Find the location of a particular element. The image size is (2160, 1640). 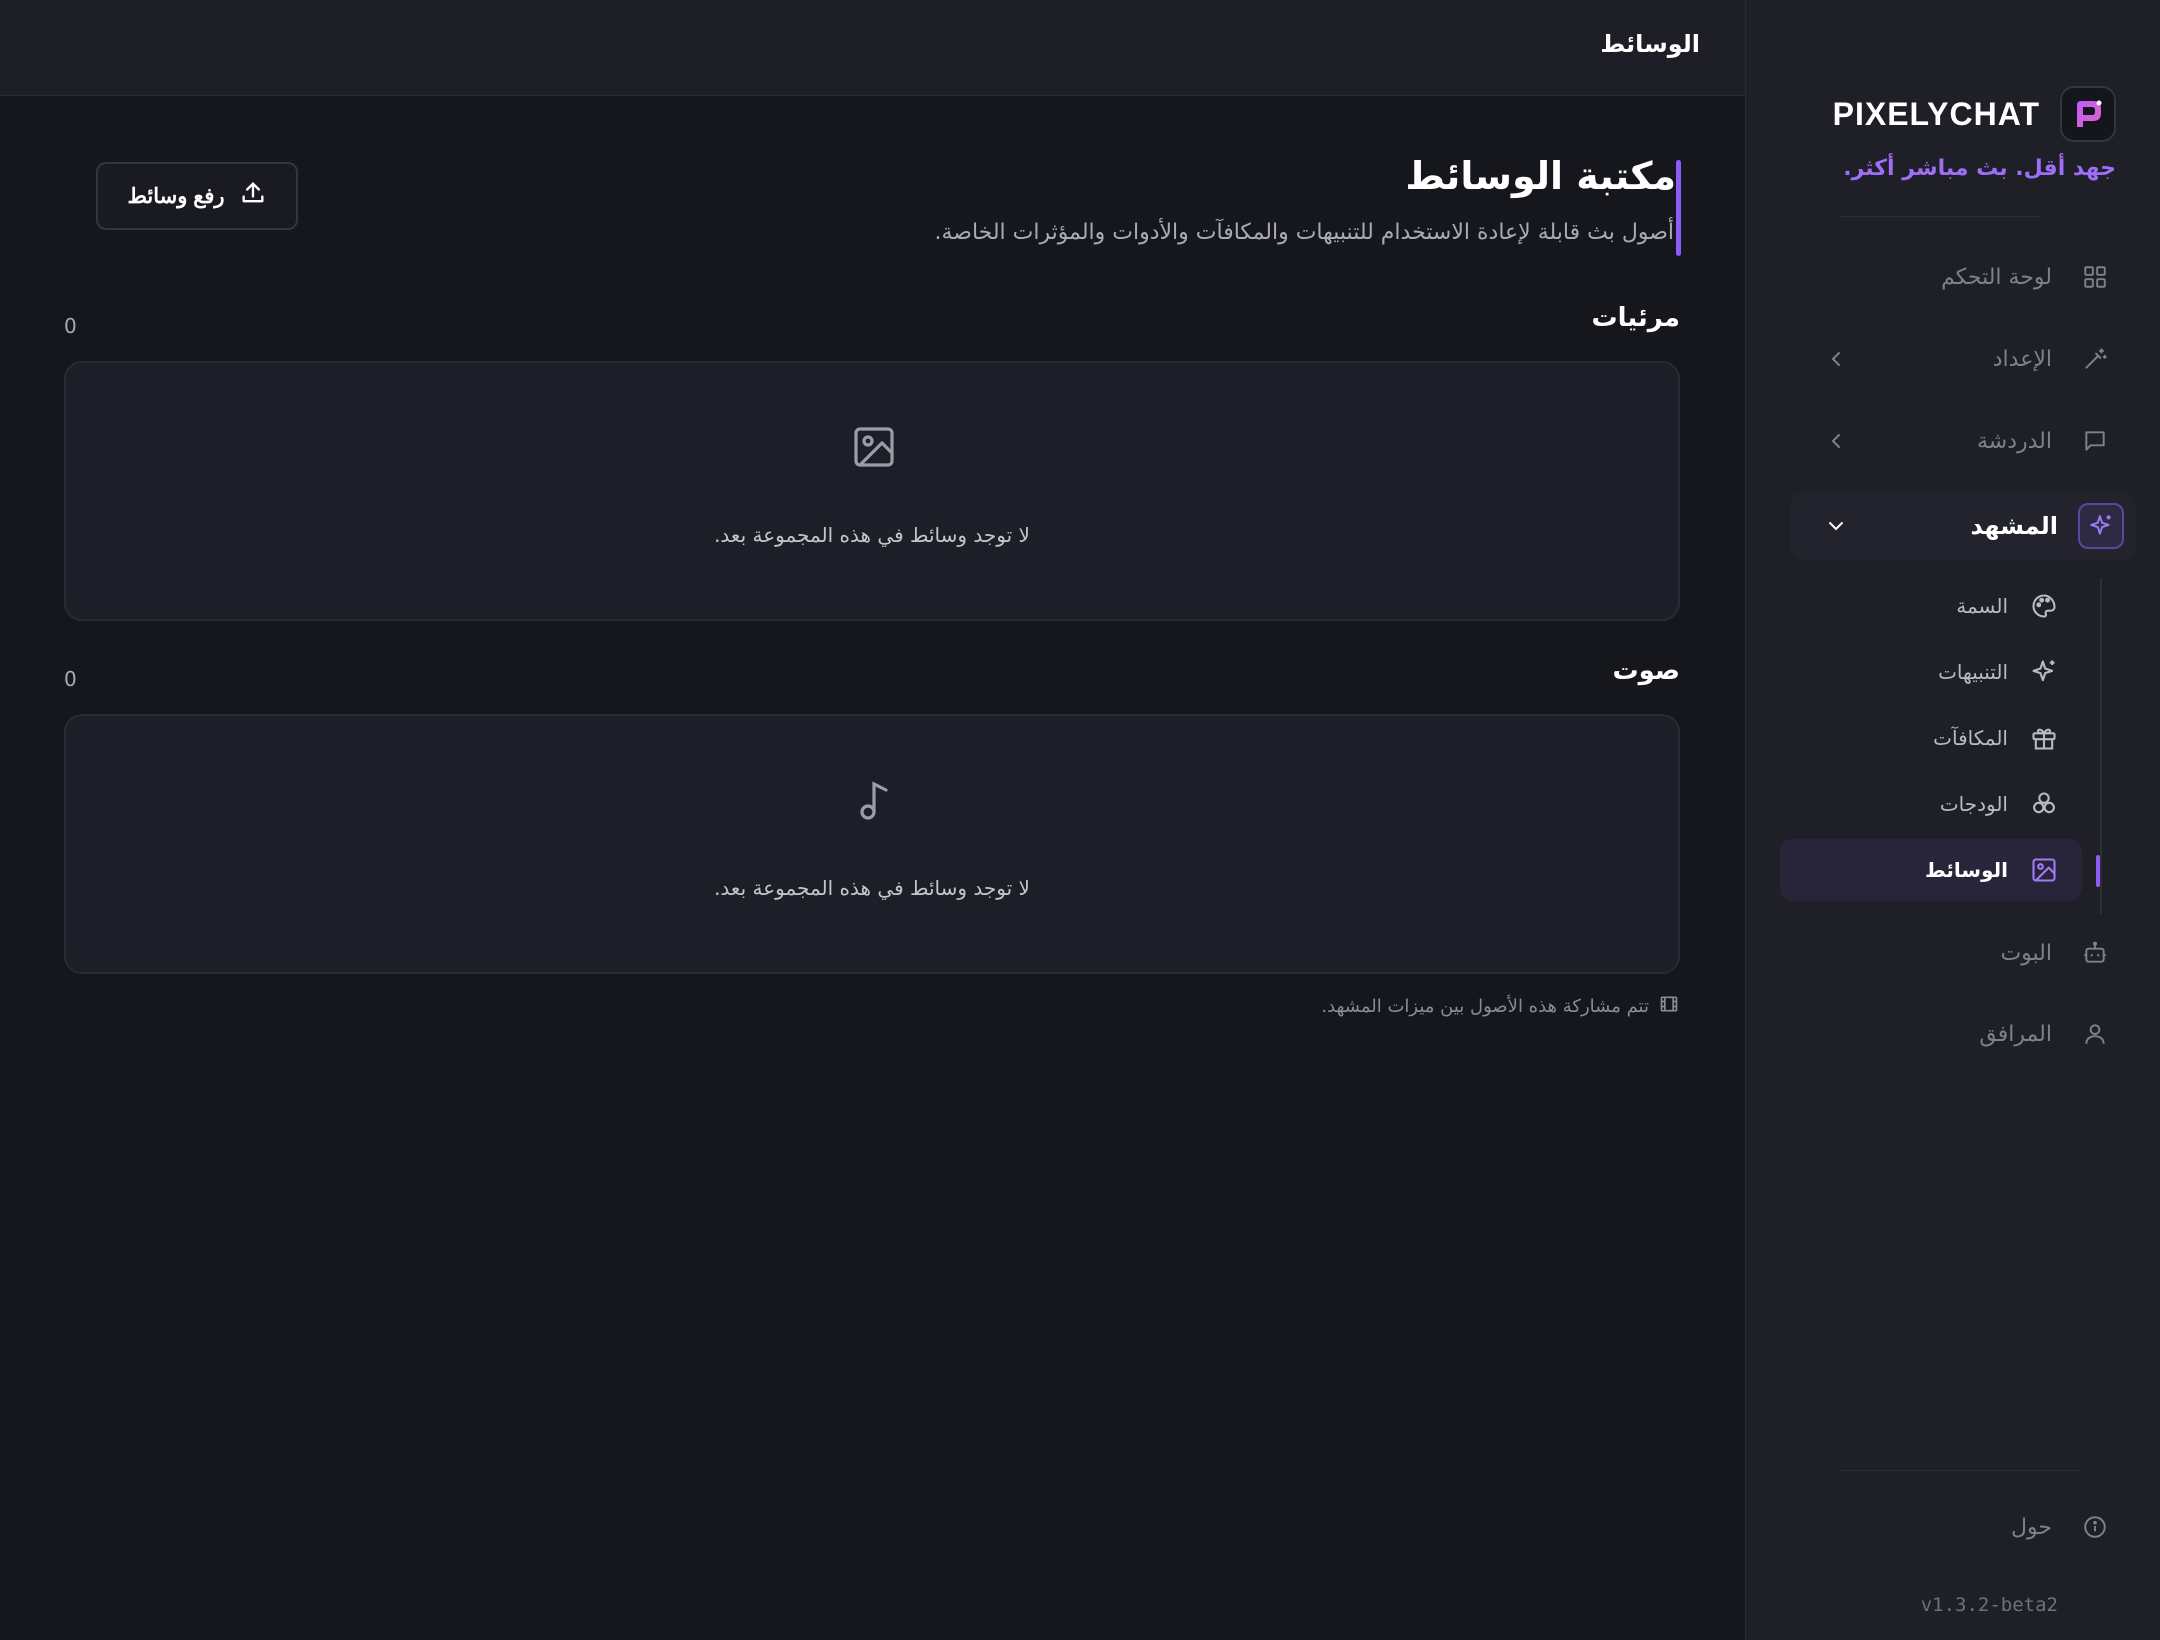

brand: PIXELYCHAT is located at coordinates (1974, 114).